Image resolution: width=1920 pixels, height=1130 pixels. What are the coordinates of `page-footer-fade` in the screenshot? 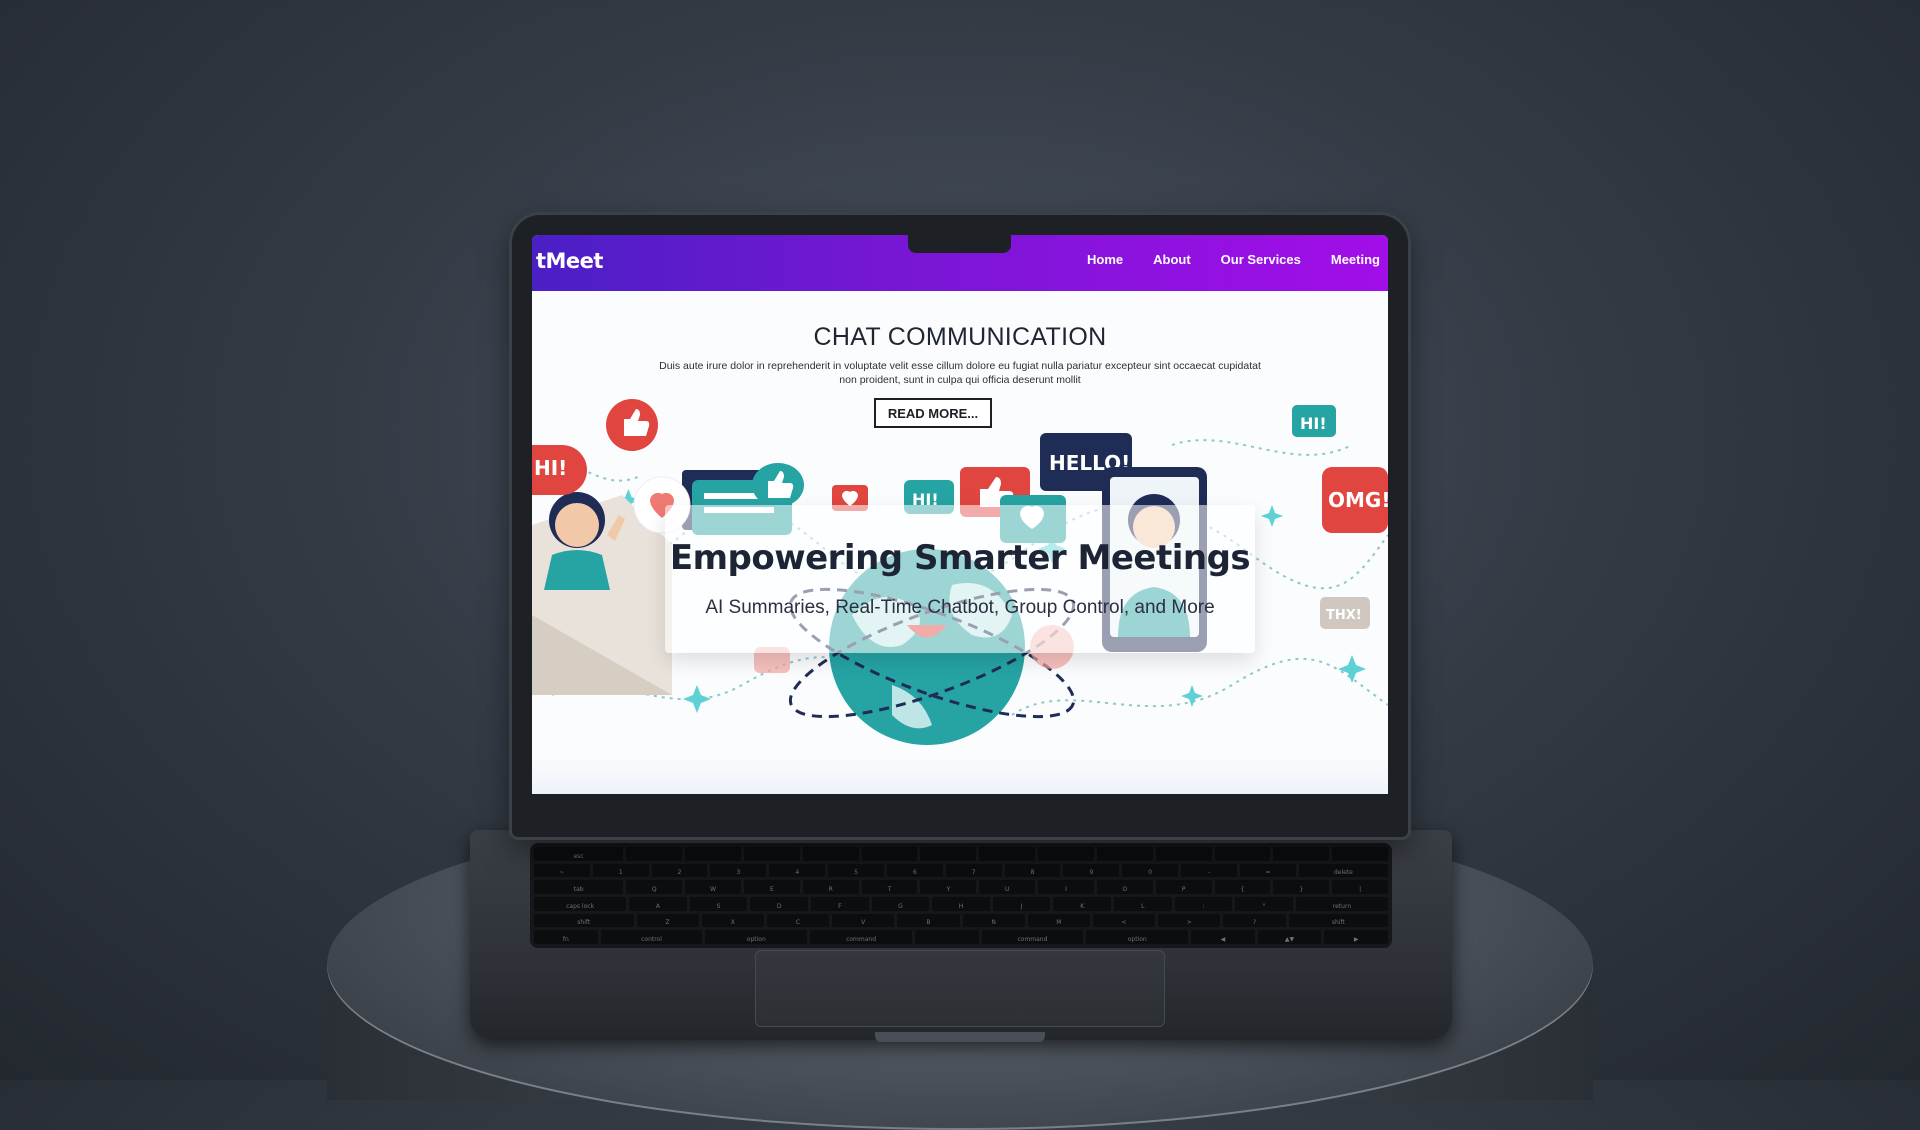 It's located at (960, 774).